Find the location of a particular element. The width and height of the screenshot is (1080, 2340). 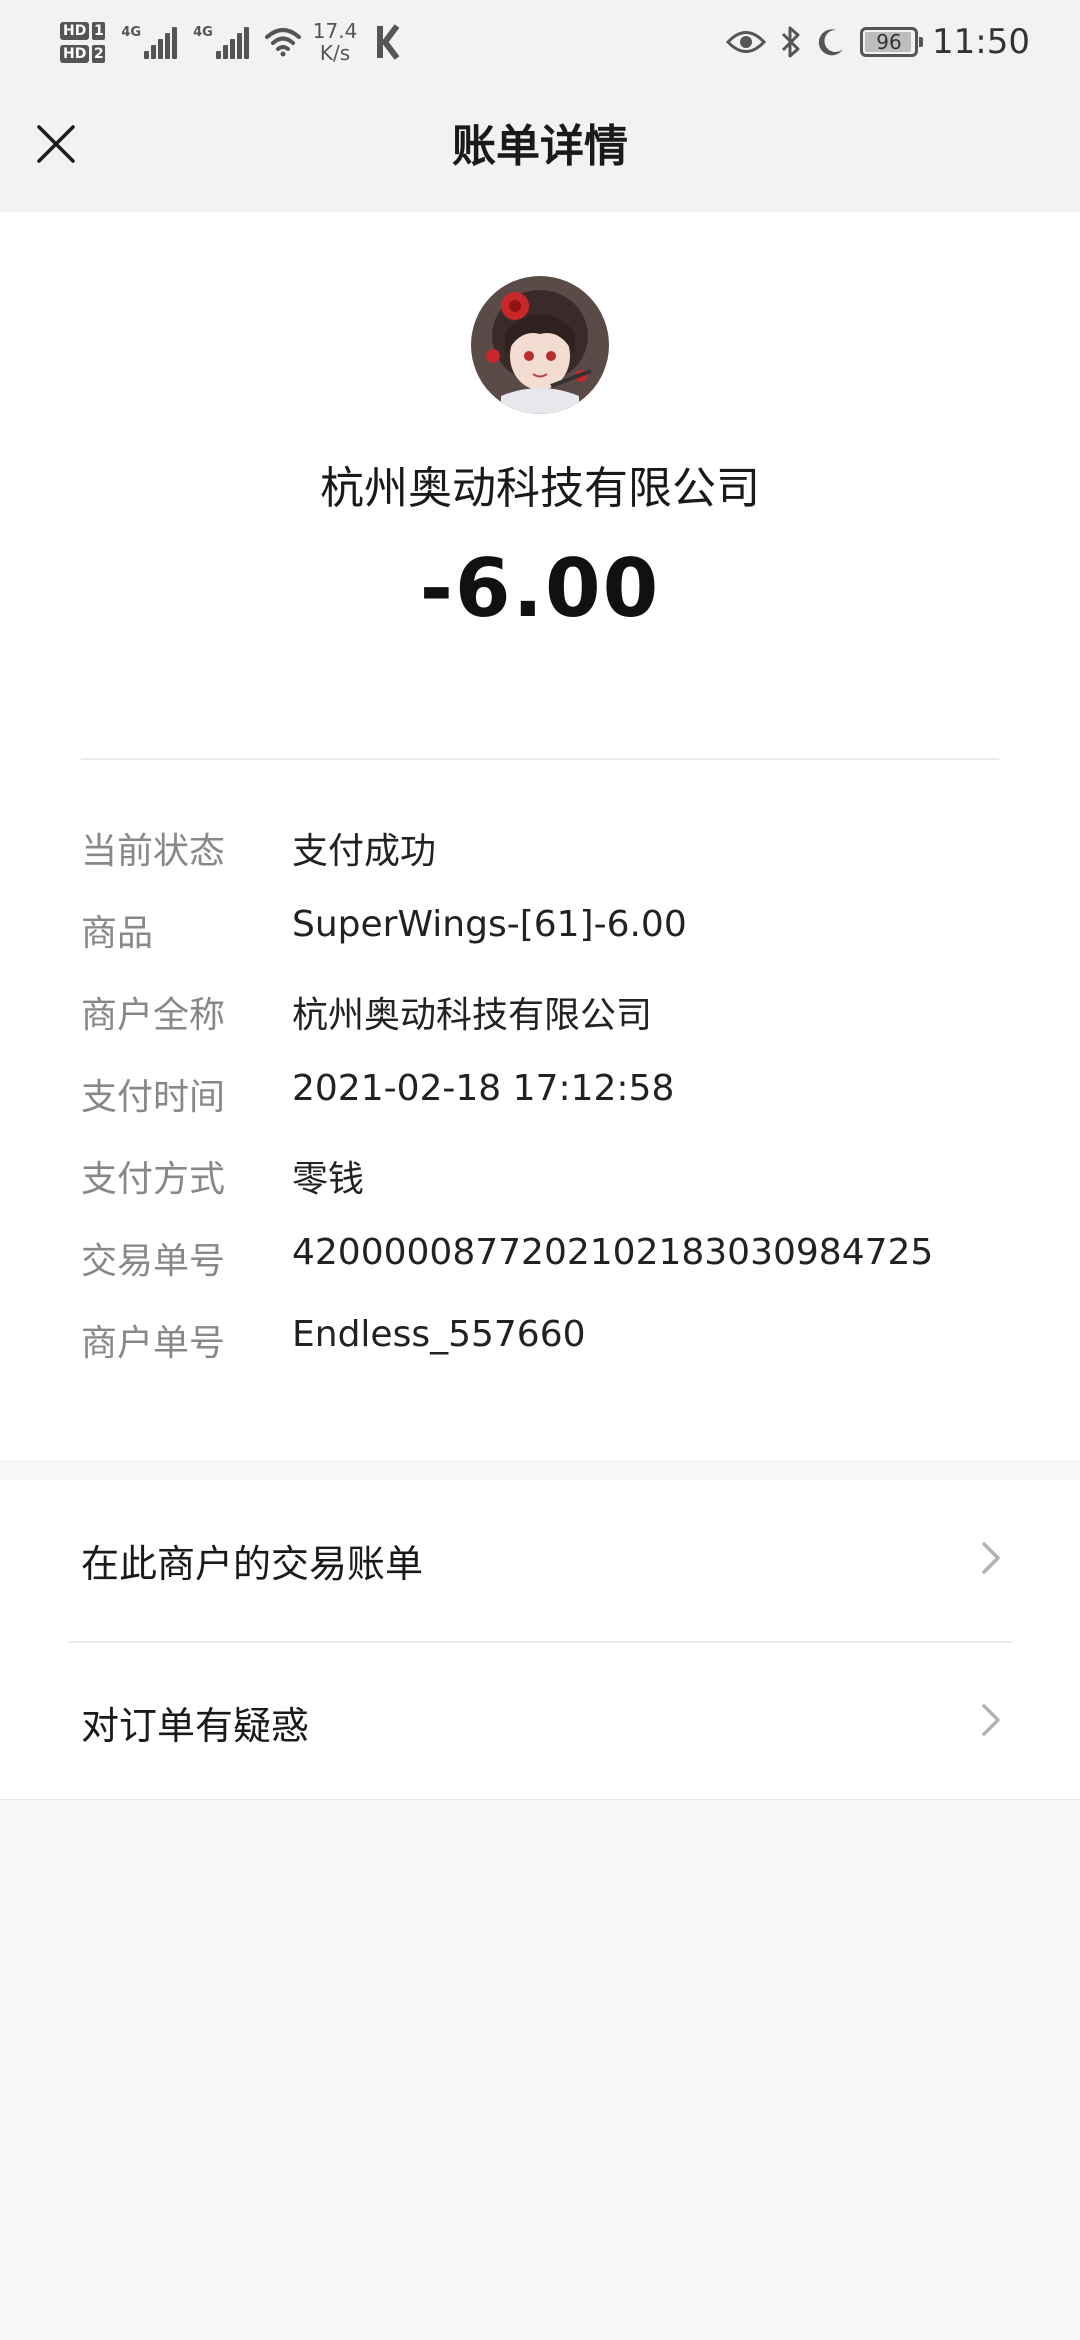

detail-row-pay-time: 支付时间 2021-02-18 17:12:58 is located at coordinates (541, 1109).